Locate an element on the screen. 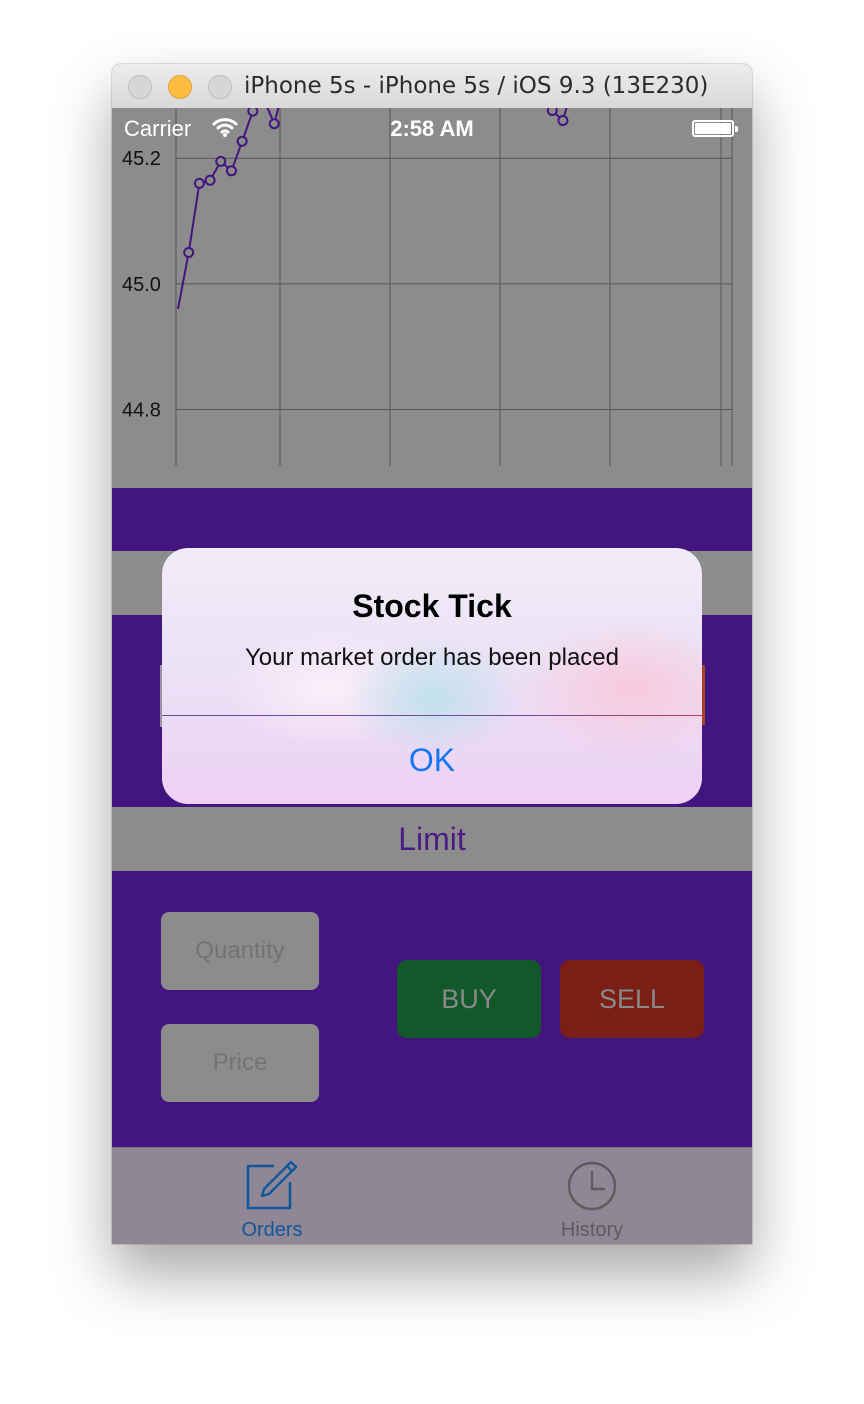  tab-orders-label: Orders is located at coordinates (272, 1230).